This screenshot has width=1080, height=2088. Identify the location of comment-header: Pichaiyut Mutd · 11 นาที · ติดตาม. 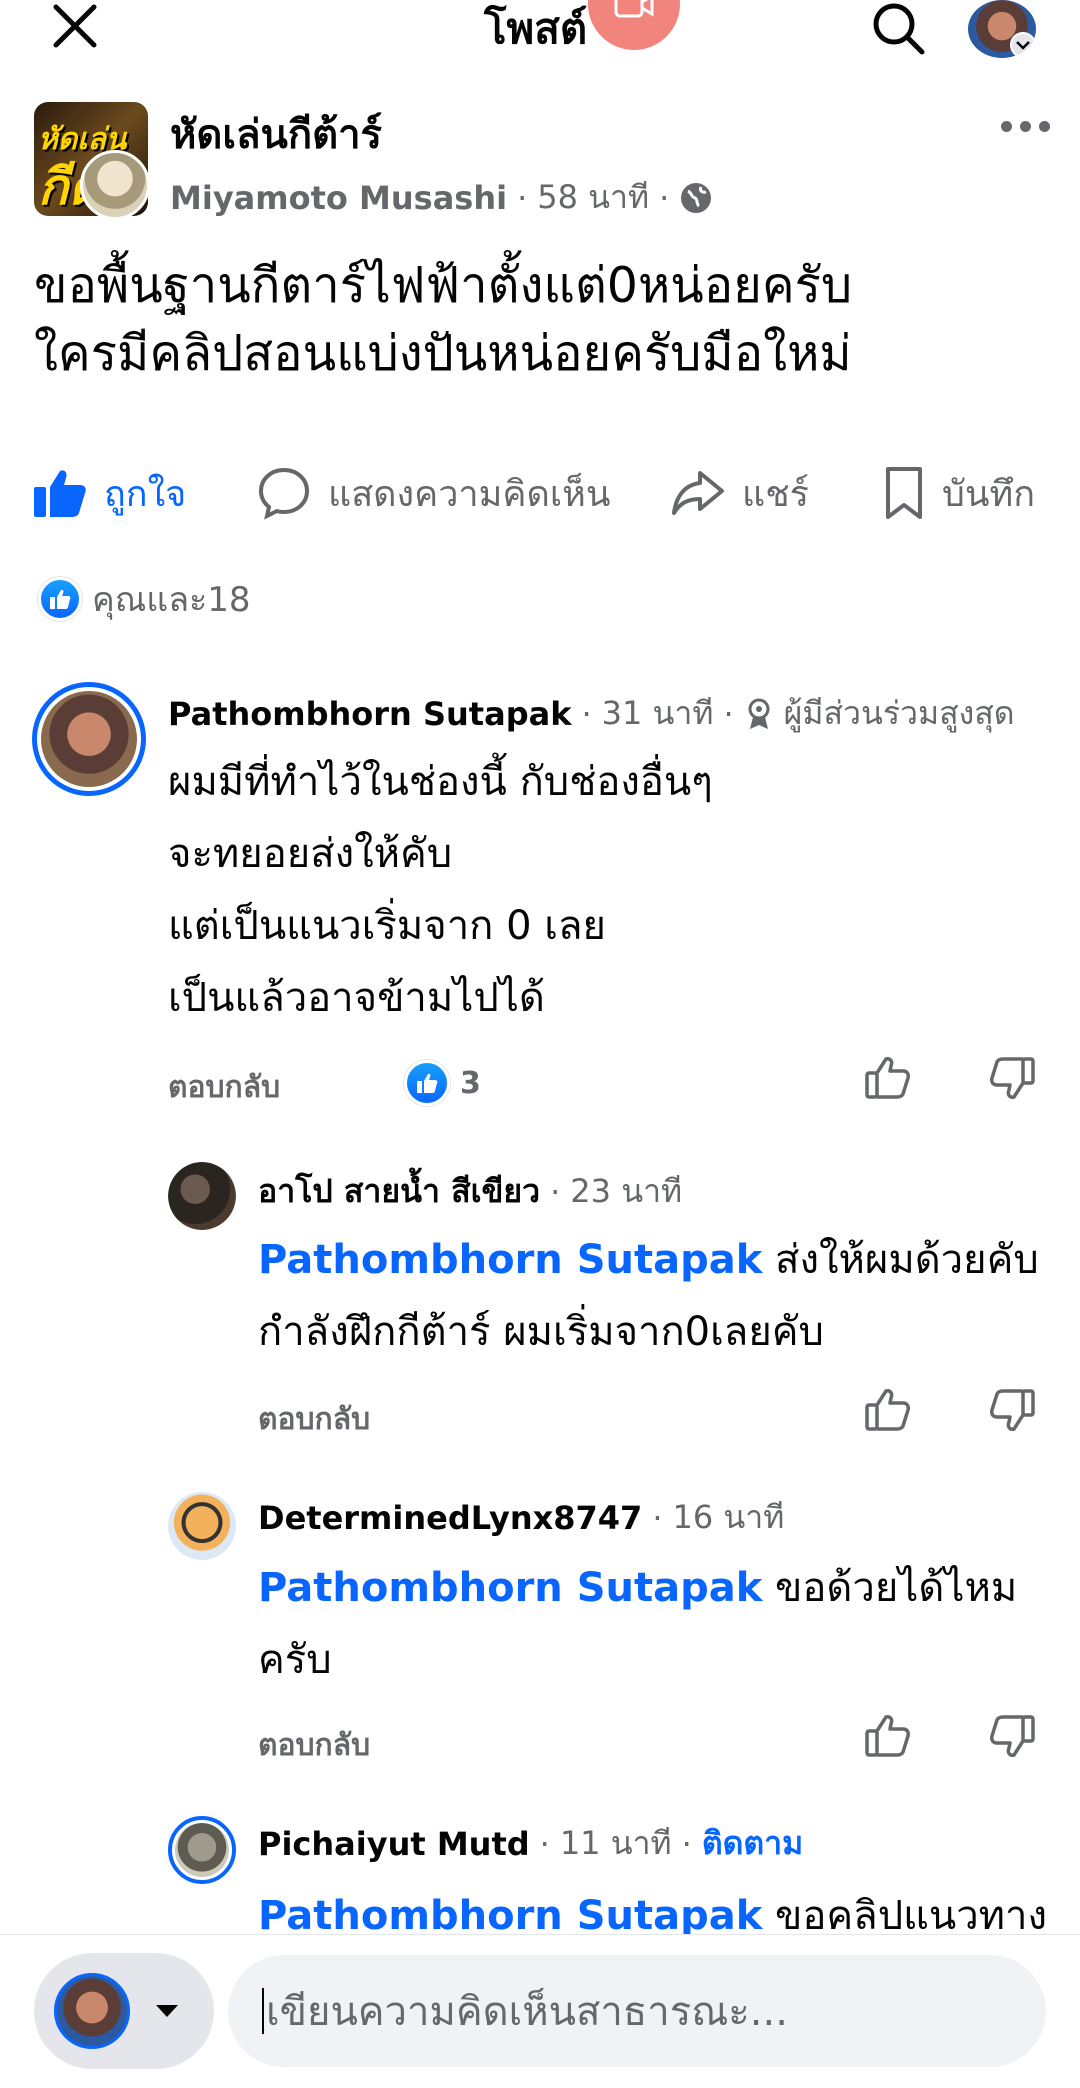
(530, 1843).